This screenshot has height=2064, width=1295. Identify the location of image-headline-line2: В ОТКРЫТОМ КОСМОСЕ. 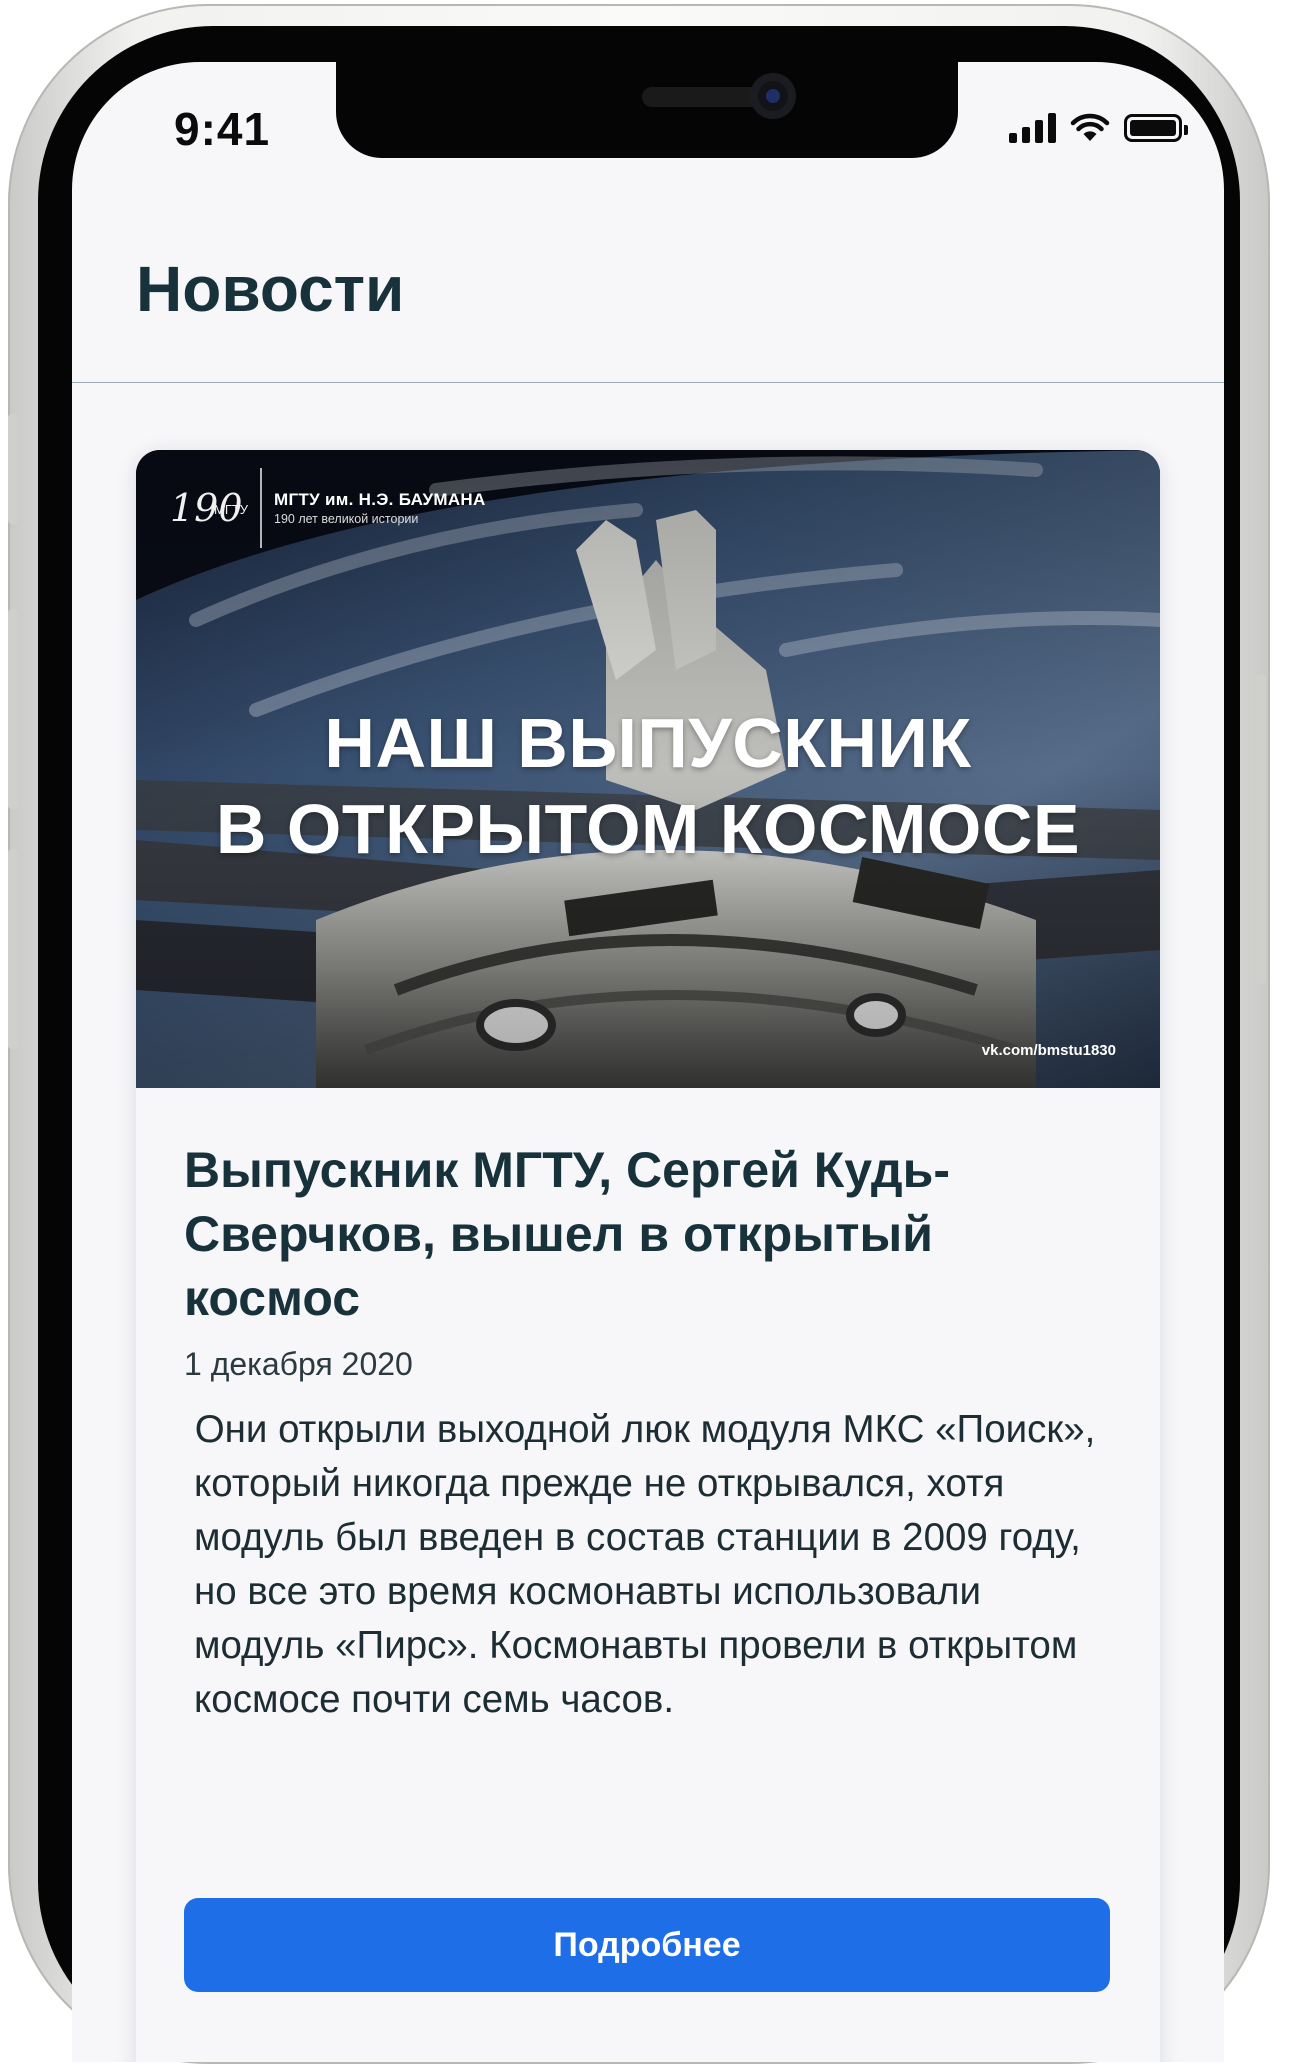
(648, 829).